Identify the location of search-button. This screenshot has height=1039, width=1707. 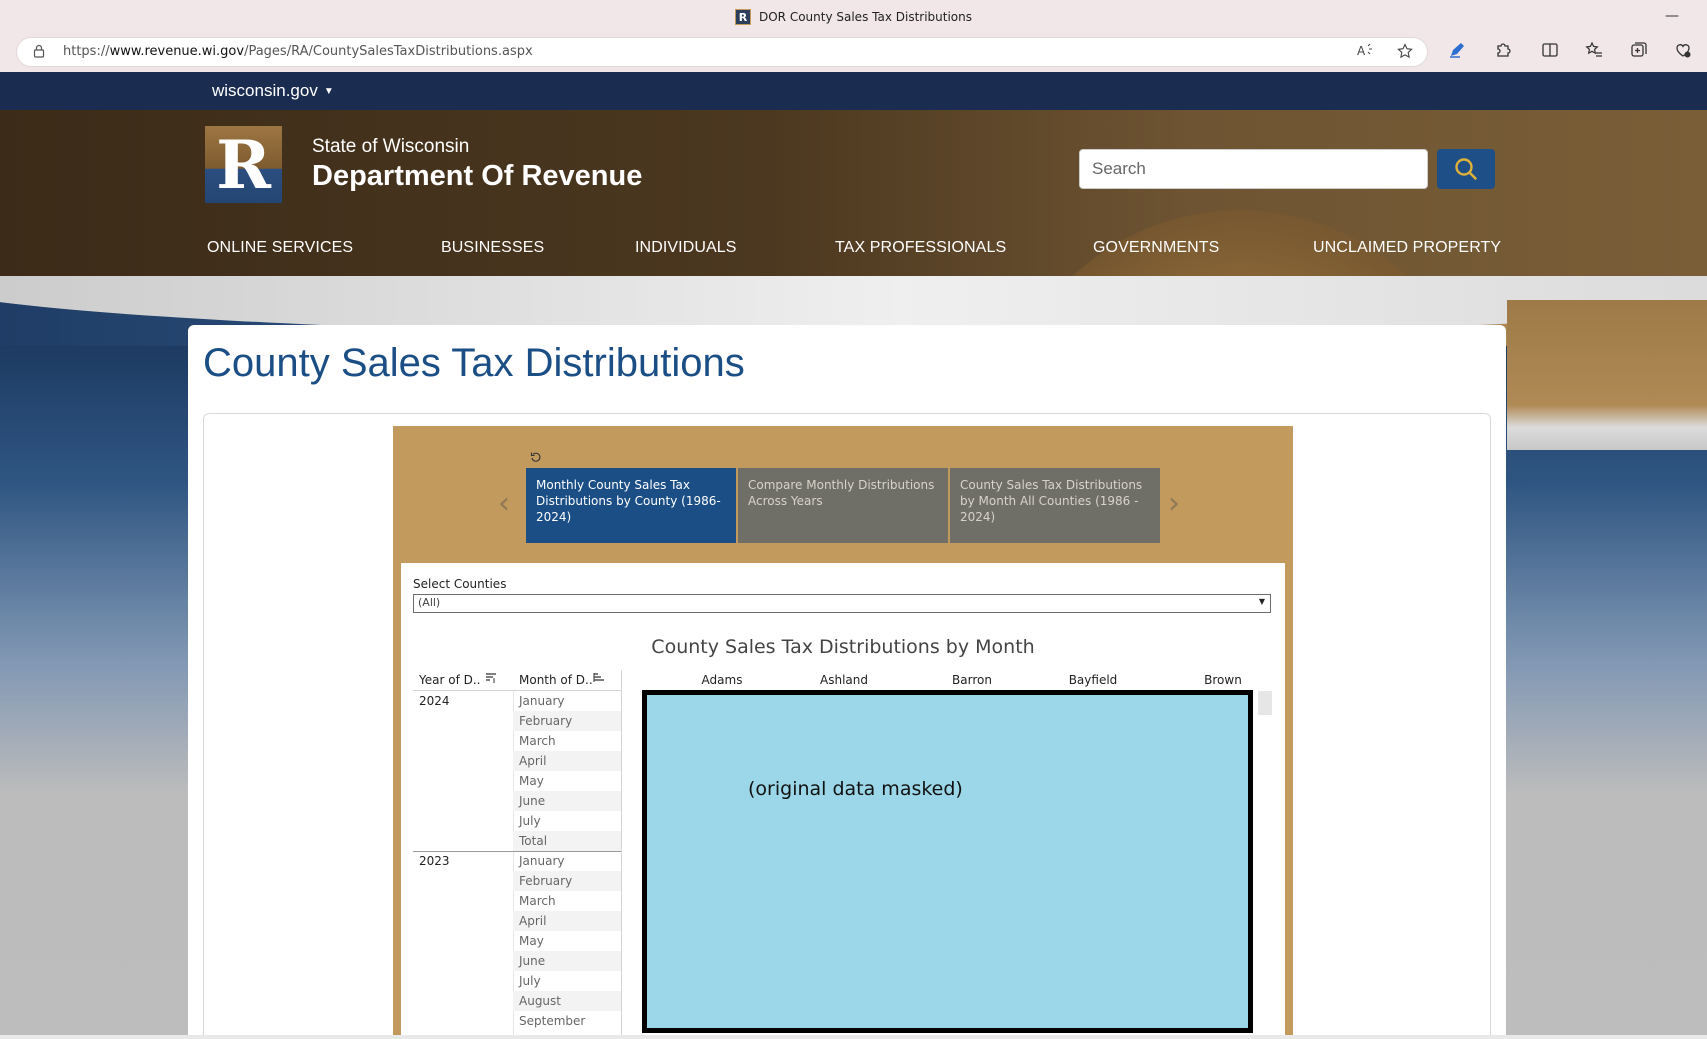
(1466, 169).